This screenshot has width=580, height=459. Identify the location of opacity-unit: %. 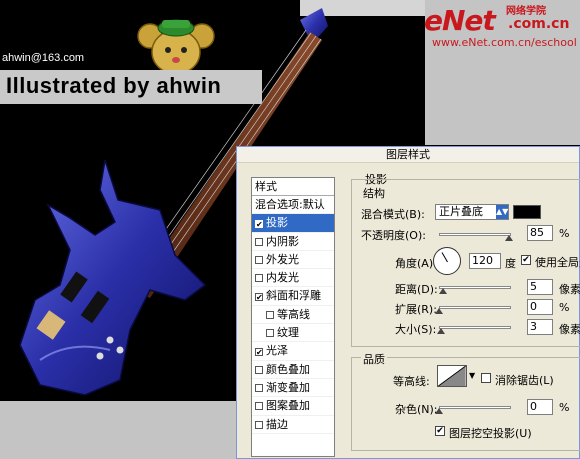
(564, 233).